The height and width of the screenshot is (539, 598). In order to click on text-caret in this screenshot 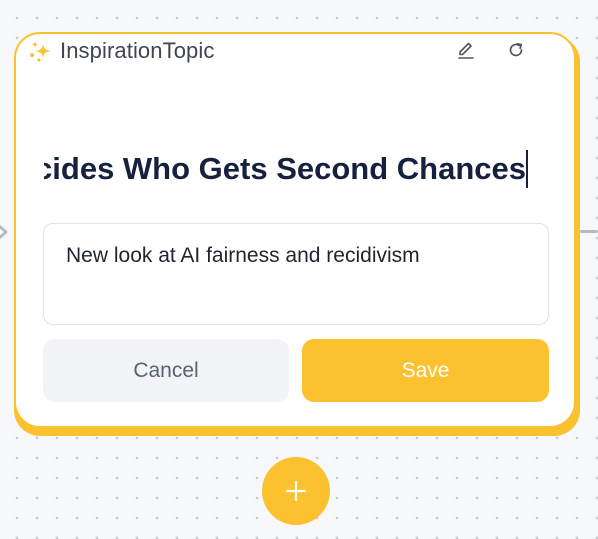, I will do `click(527, 169)`.